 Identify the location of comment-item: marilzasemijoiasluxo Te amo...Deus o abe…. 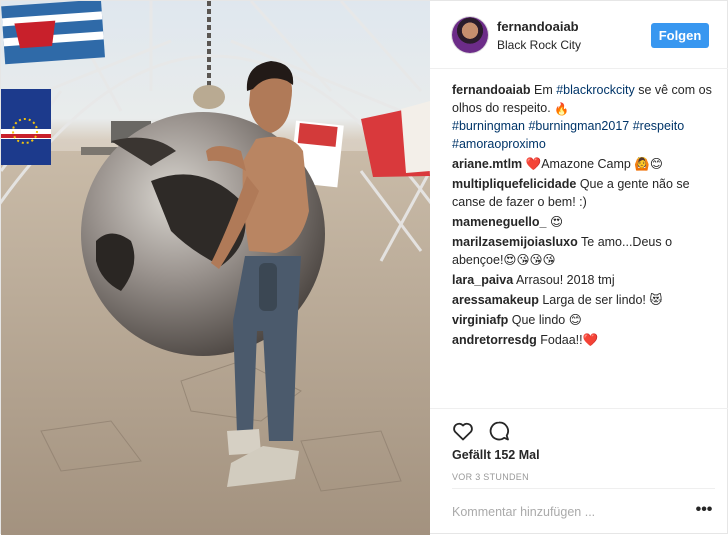
(583, 251).